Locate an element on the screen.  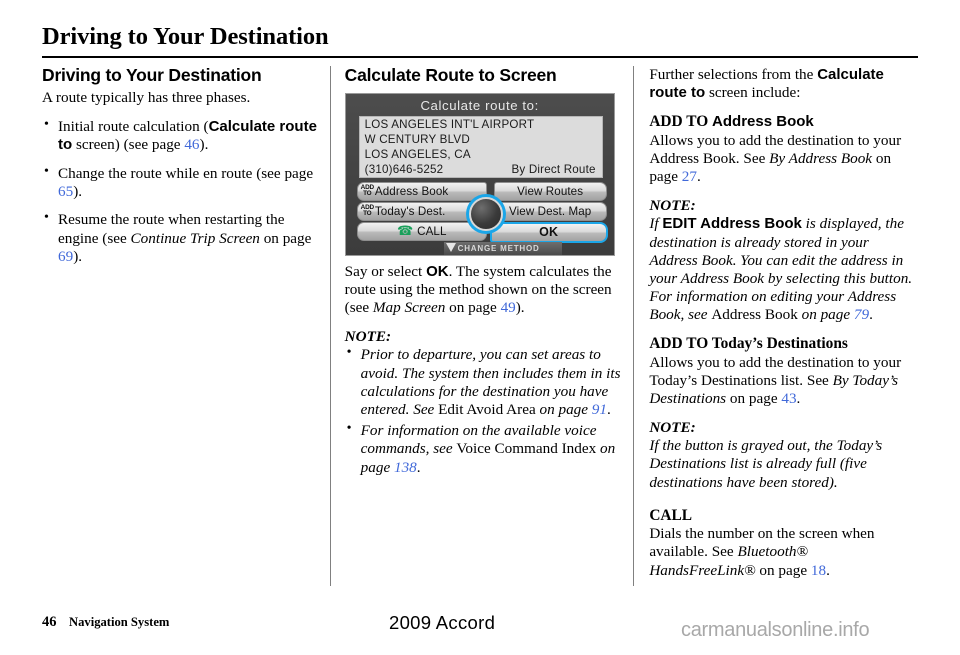
nav-screen-title: Calculate route to: is located at coordinates (479, 105).